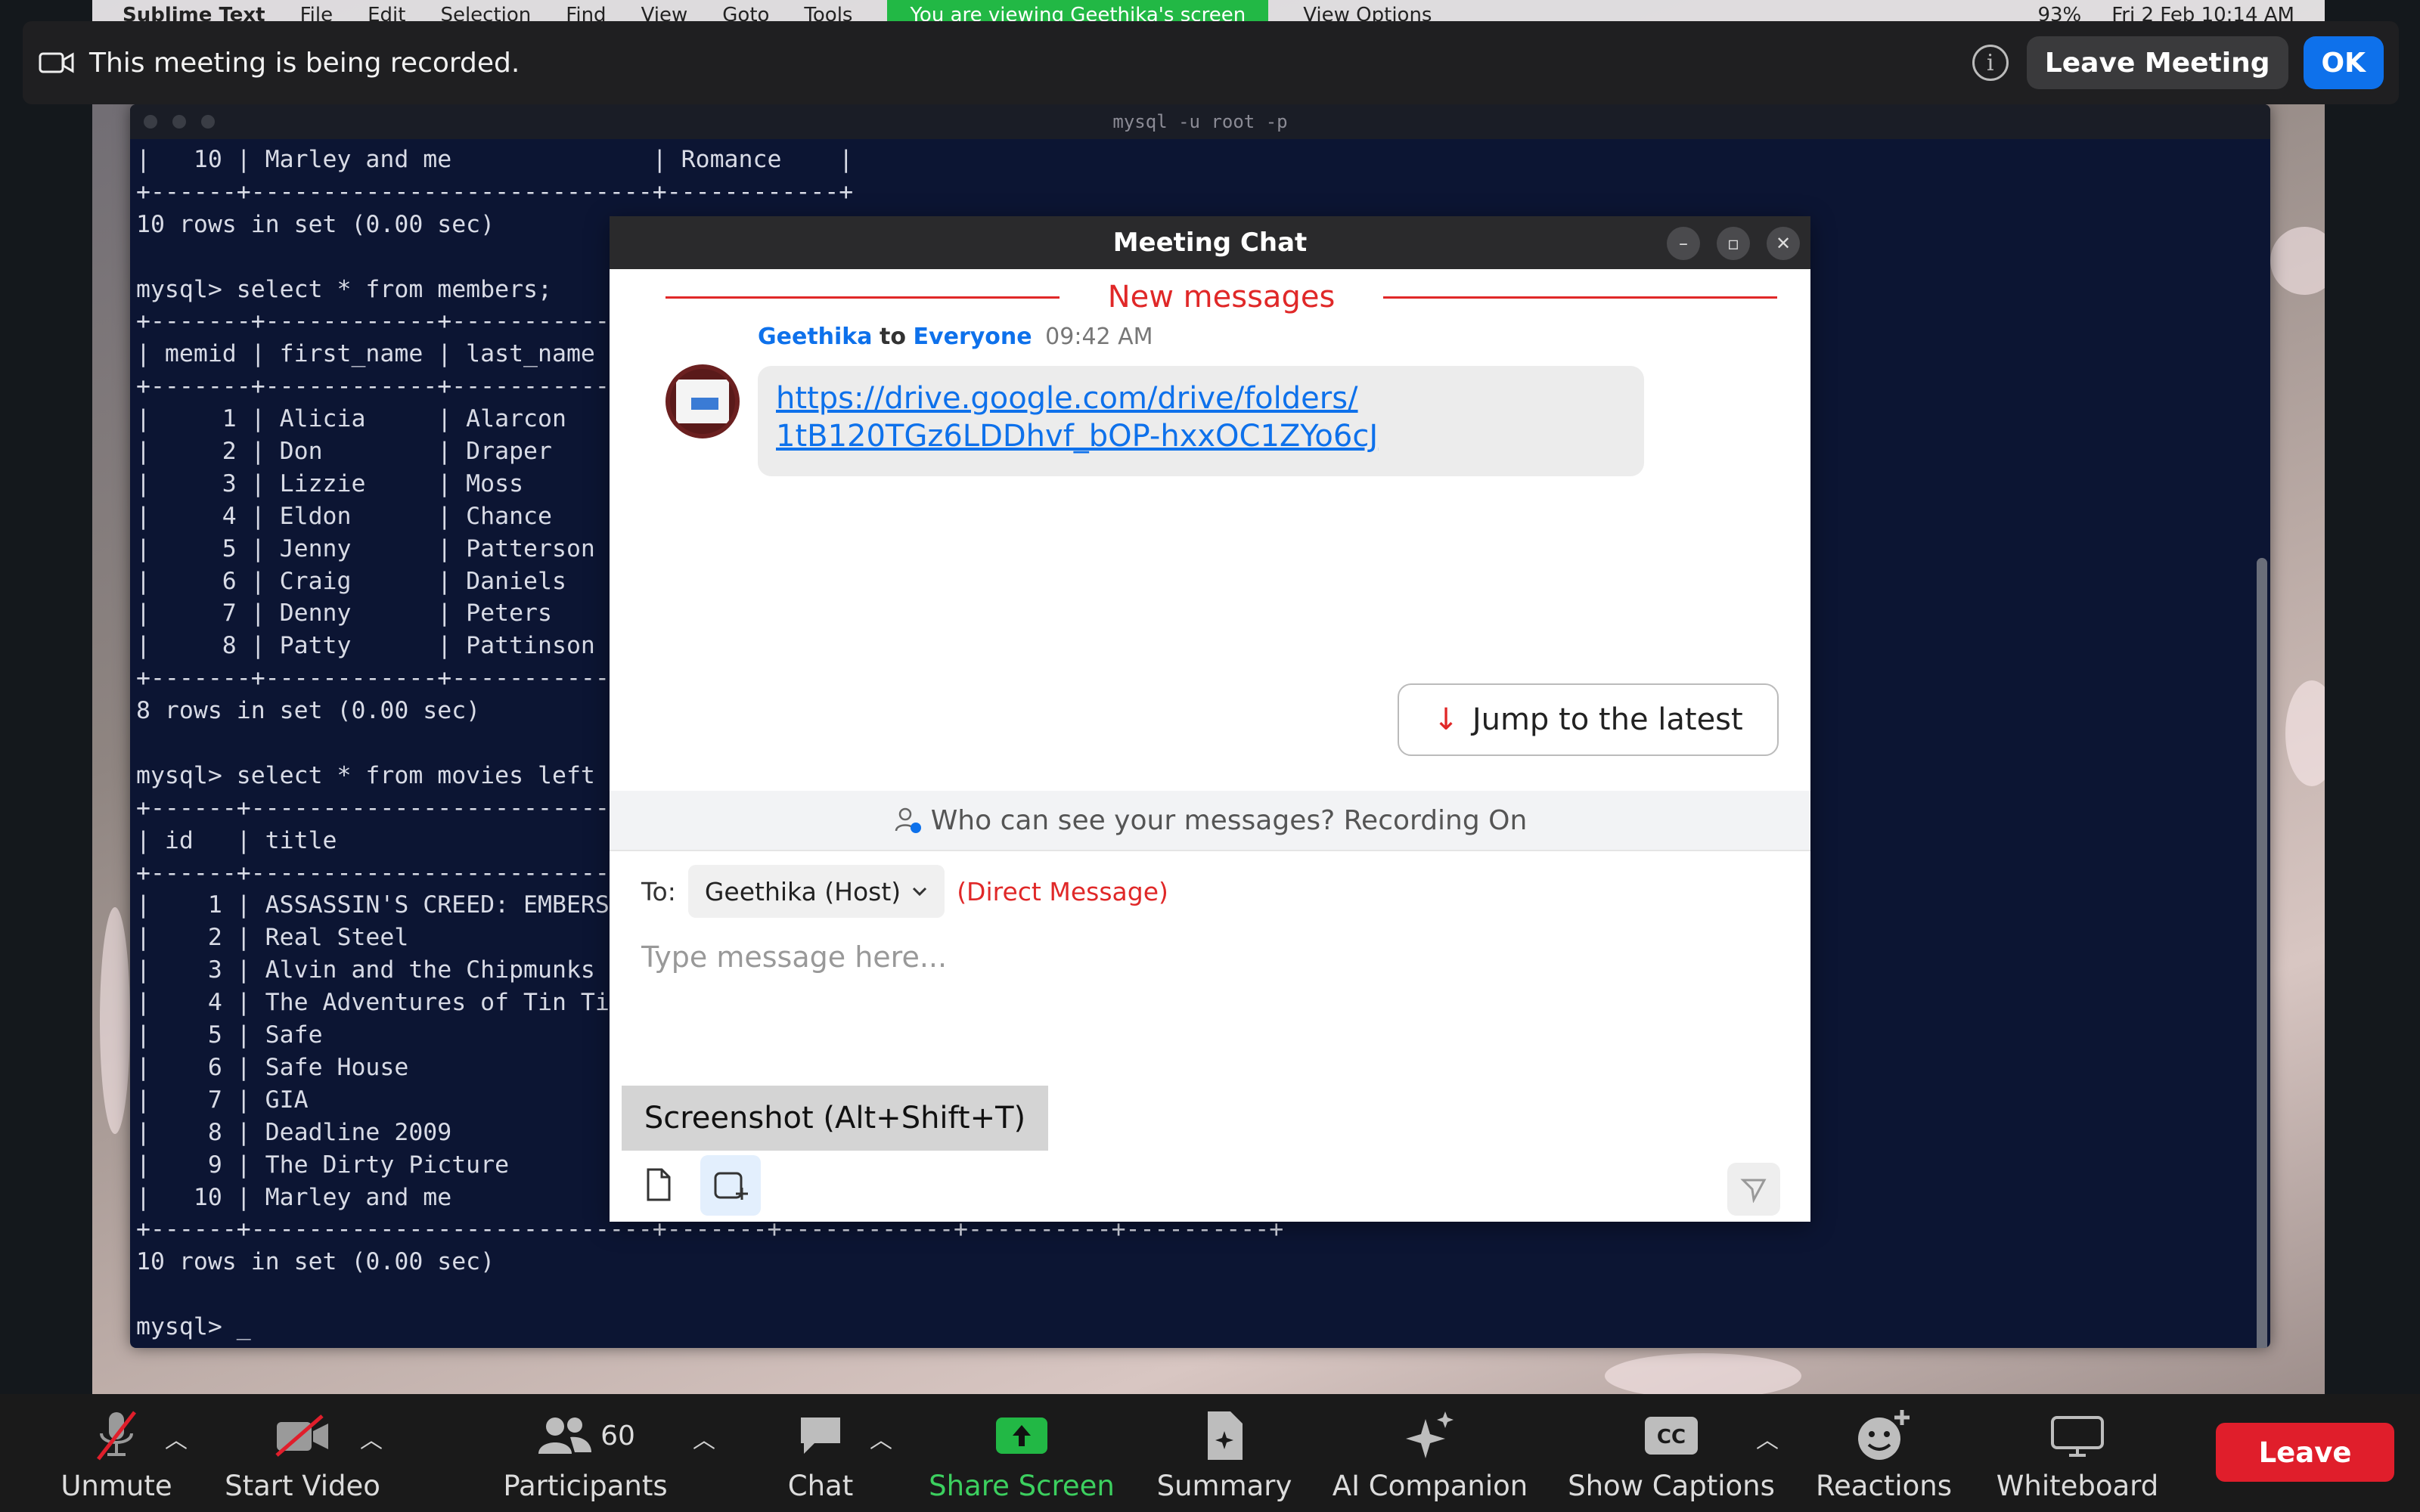 Image resolution: width=2420 pixels, height=1512 pixels. What do you see at coordinates (815, 337) in the screenshot?
I see `message-sender: Geethika` at bounding box center [815, 337].